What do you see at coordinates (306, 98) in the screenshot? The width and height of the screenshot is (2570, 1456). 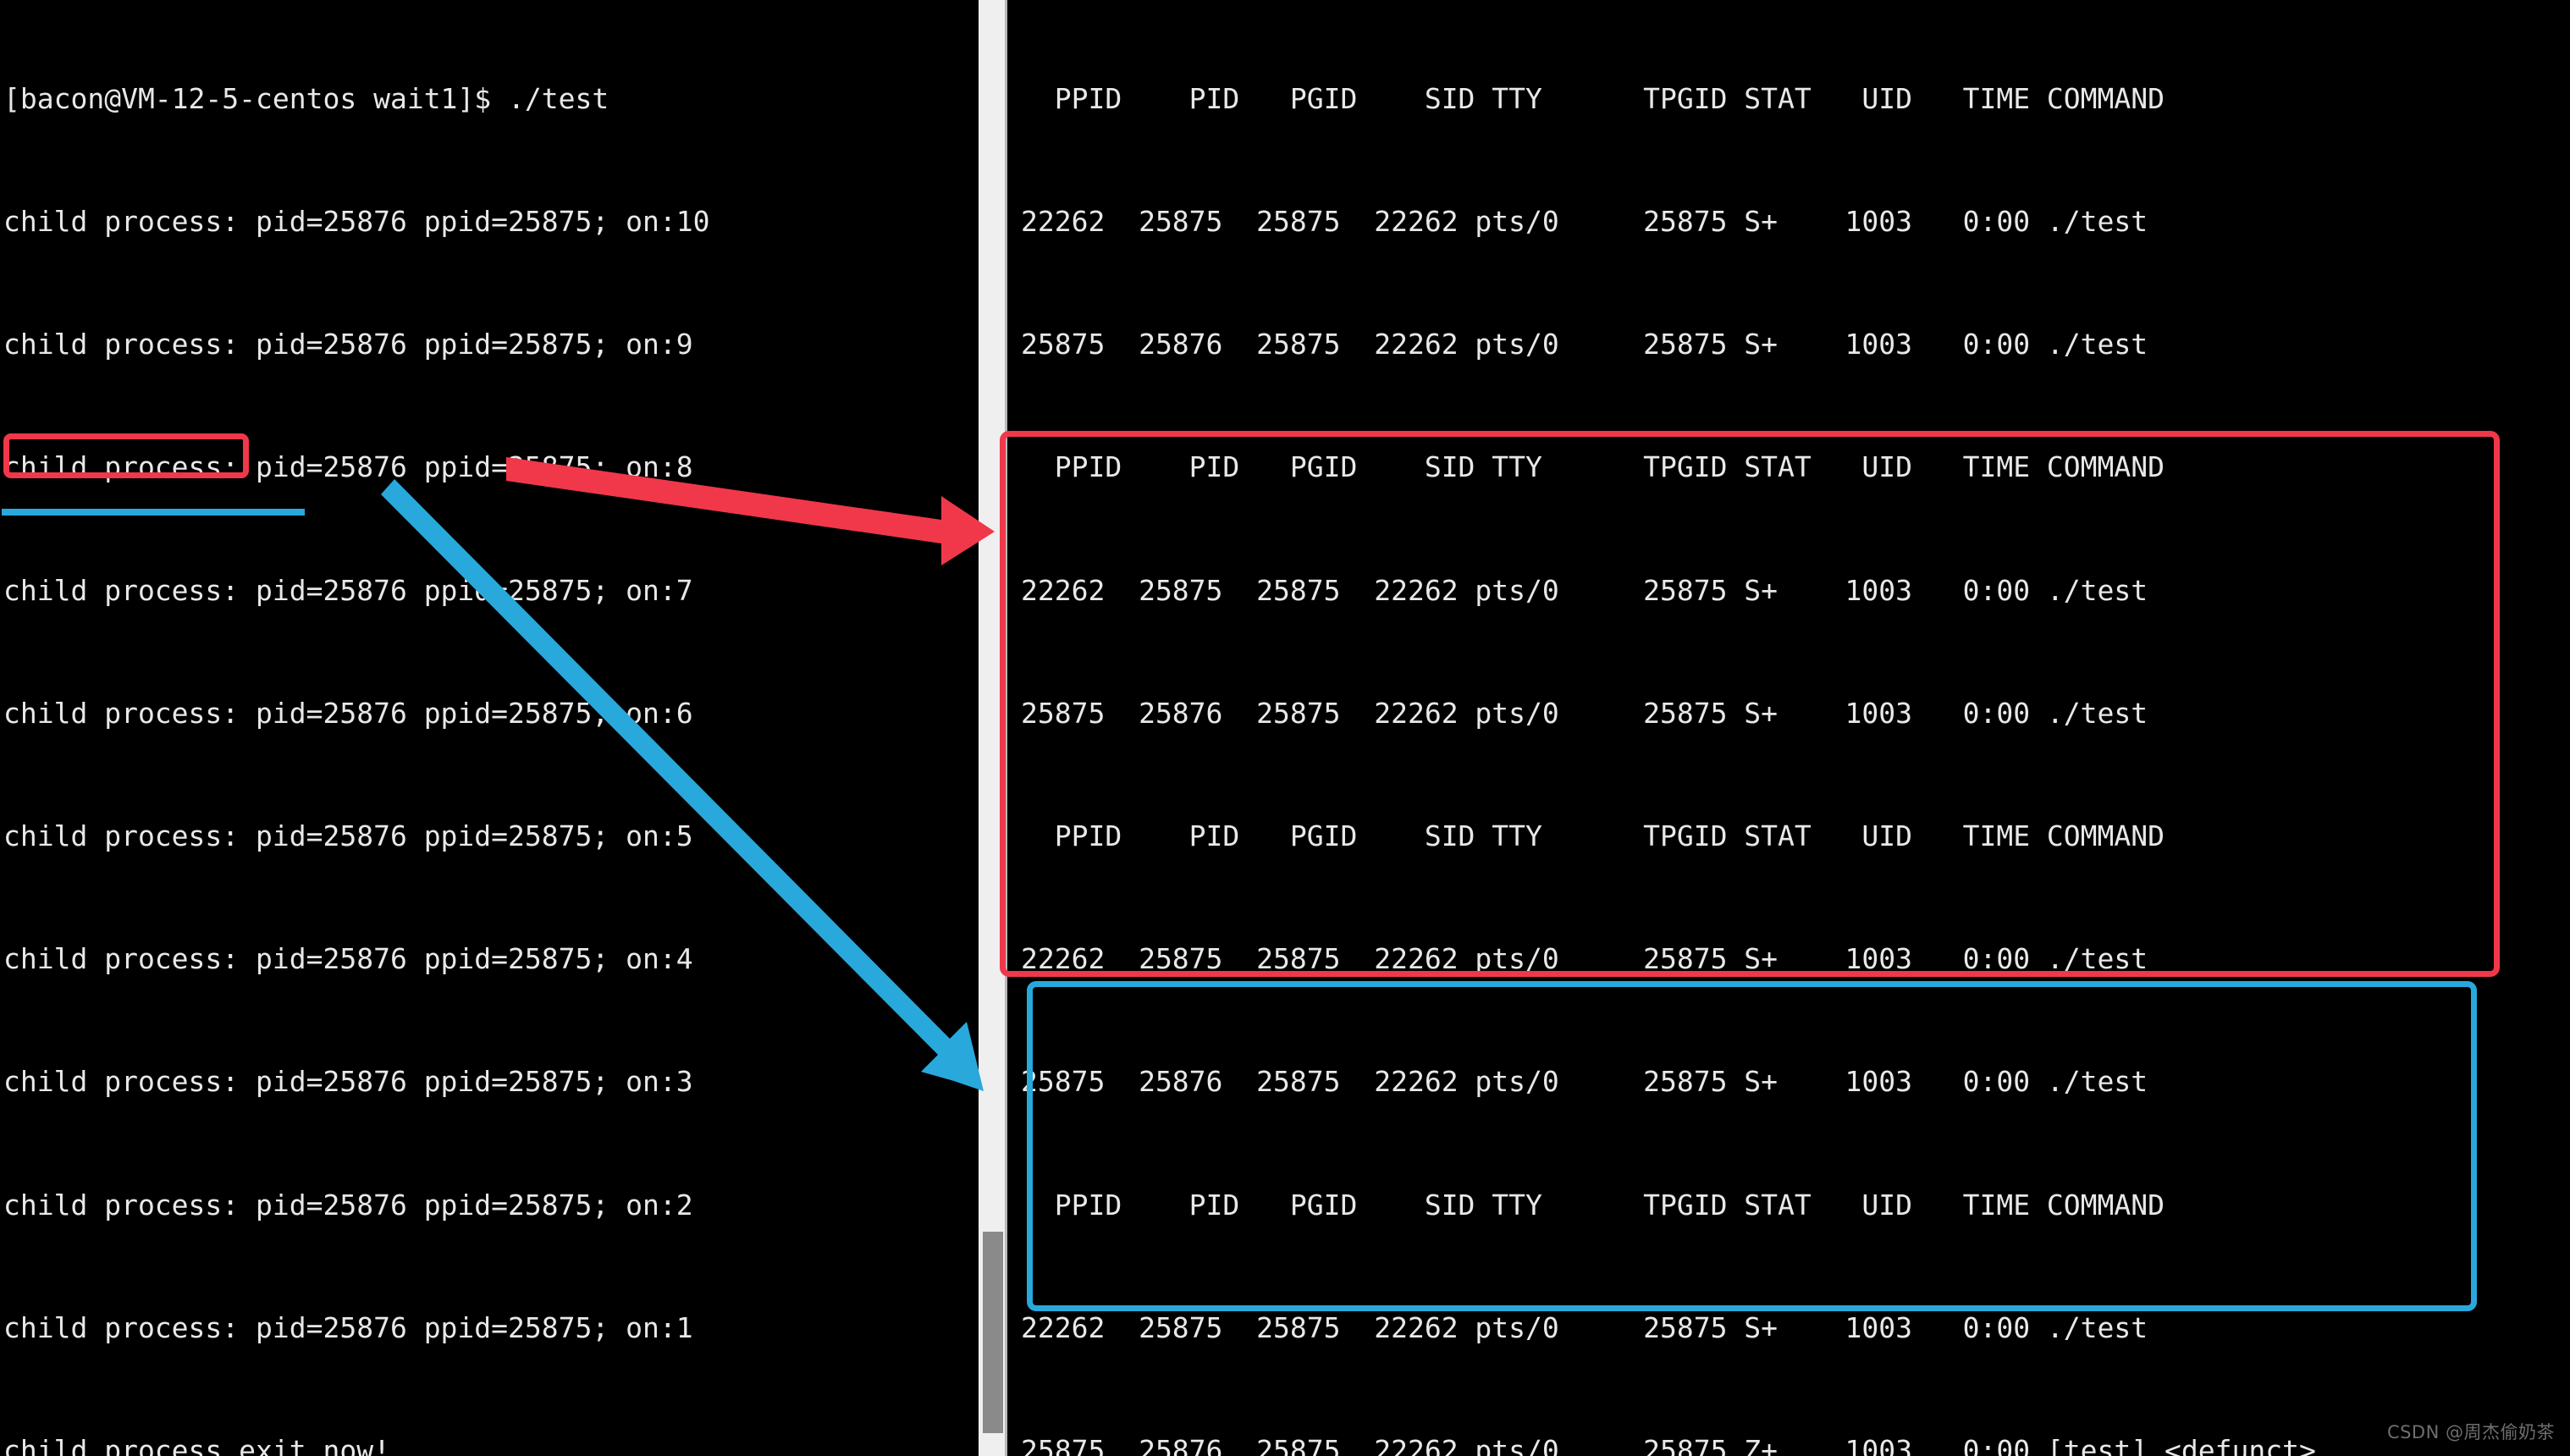 I see `terminal-line: [bacon@VM-12-5-centos wait1]$ ./test` at bounding box center [306, 98].